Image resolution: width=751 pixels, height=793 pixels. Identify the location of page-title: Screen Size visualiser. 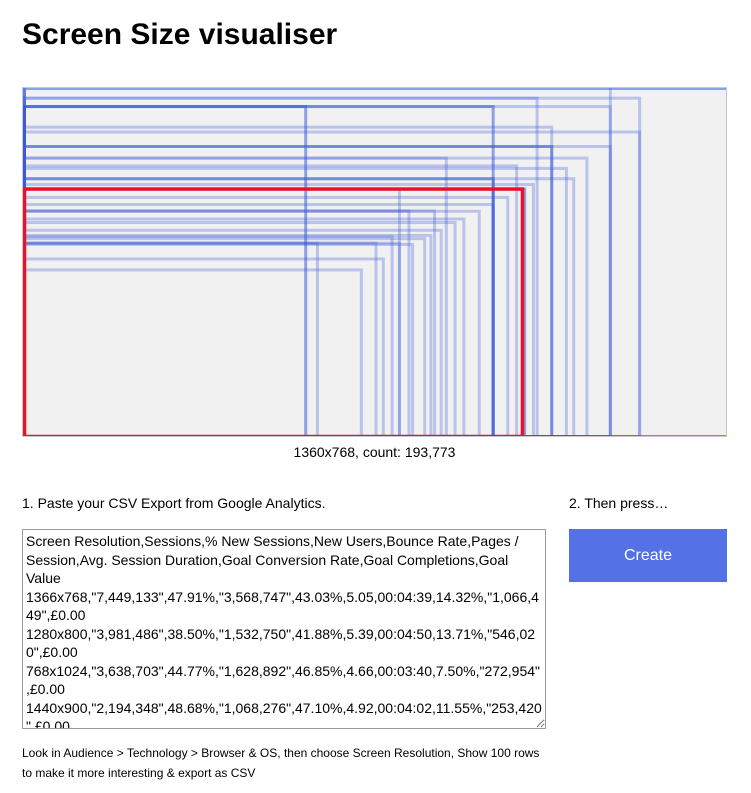
(180, 34).